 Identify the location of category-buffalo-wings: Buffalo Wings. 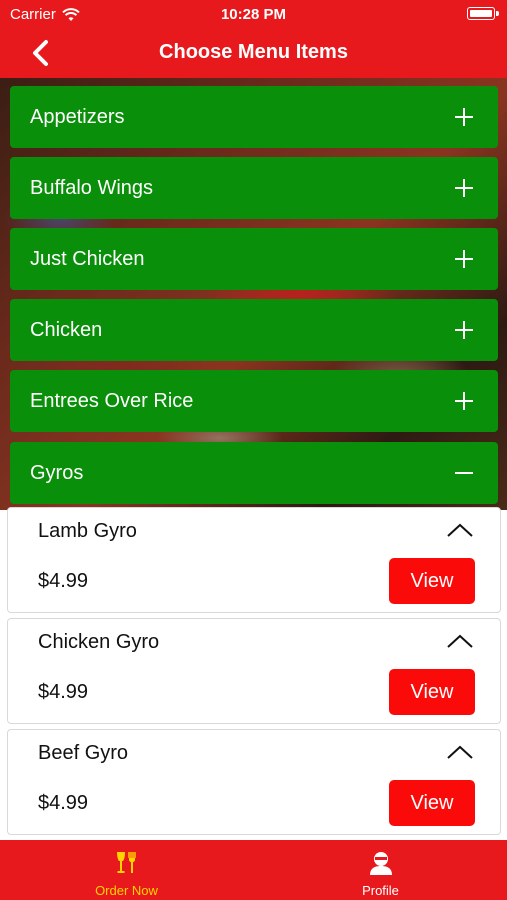
(254, 188).